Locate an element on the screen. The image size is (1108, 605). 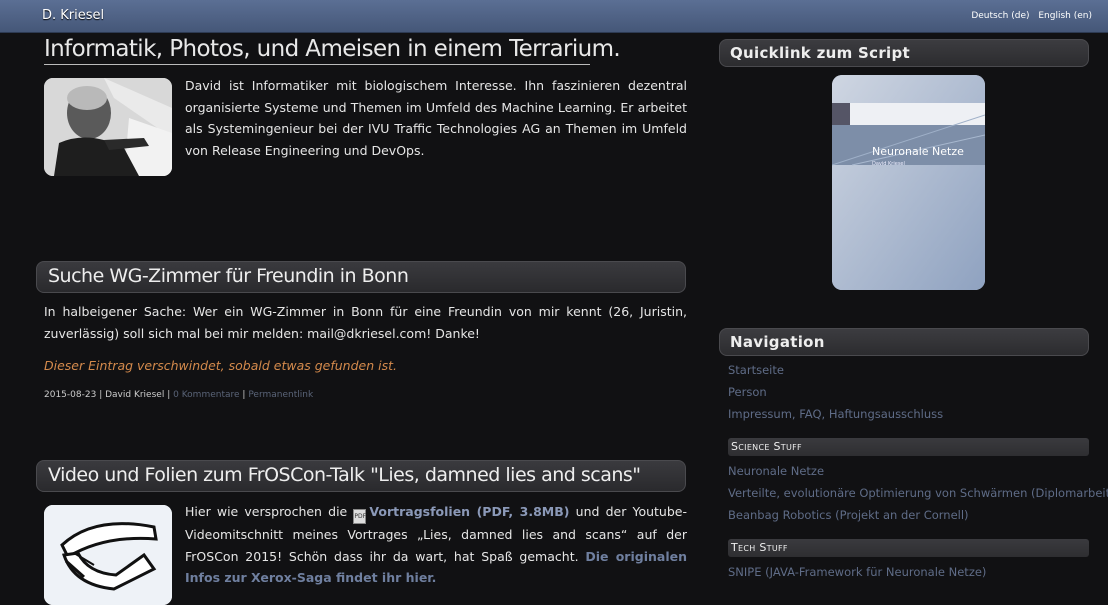
language-switcher: Deutsch (de) English (en) is located at coordinates (1028, 16).